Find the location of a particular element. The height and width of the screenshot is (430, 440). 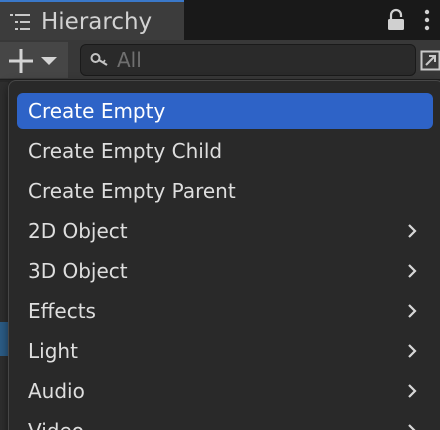

tab-bar: Hierarchy is located at coordinates (220, 20).